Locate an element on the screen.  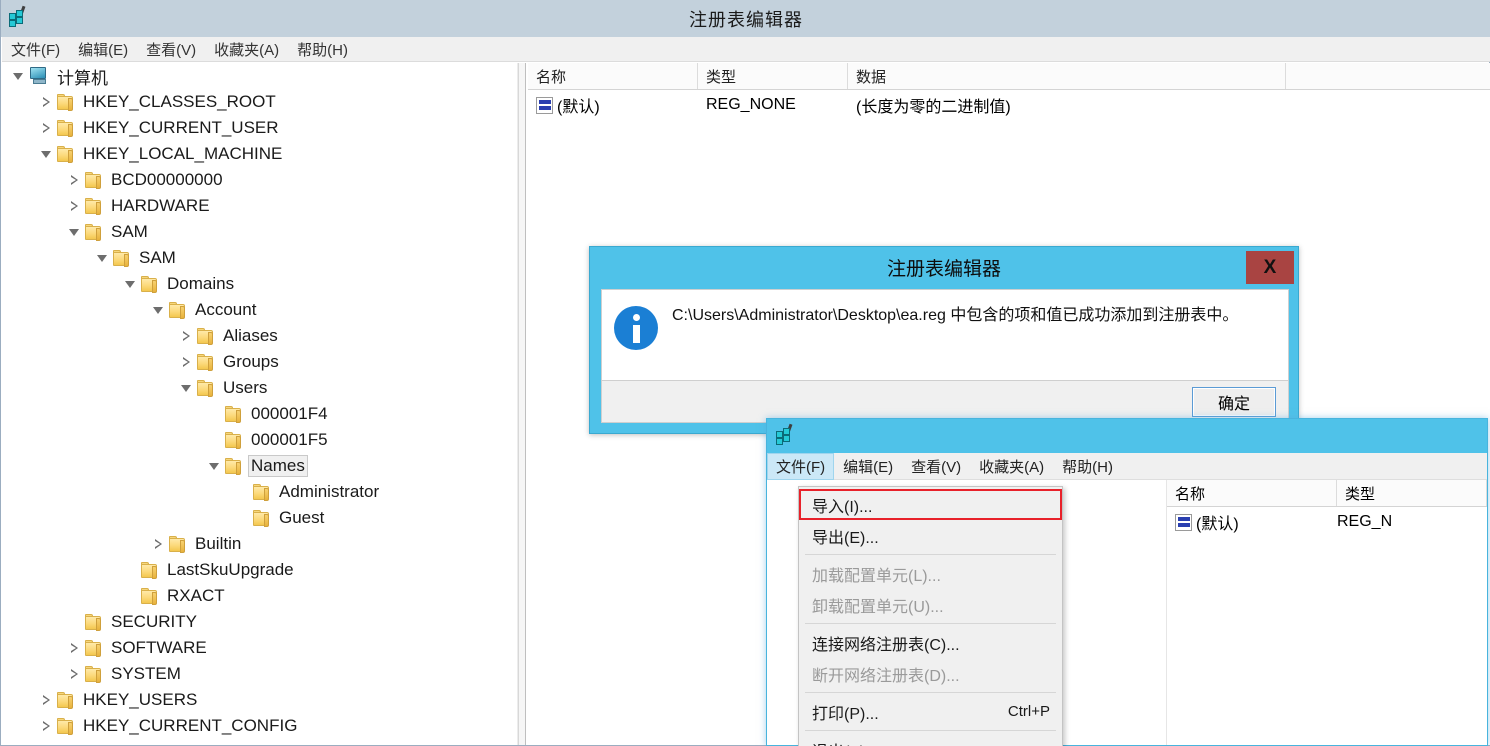
tree-item-hkey-current-config: HKEY_CURRENT_CONFIG is located at coordinates (259, 726).